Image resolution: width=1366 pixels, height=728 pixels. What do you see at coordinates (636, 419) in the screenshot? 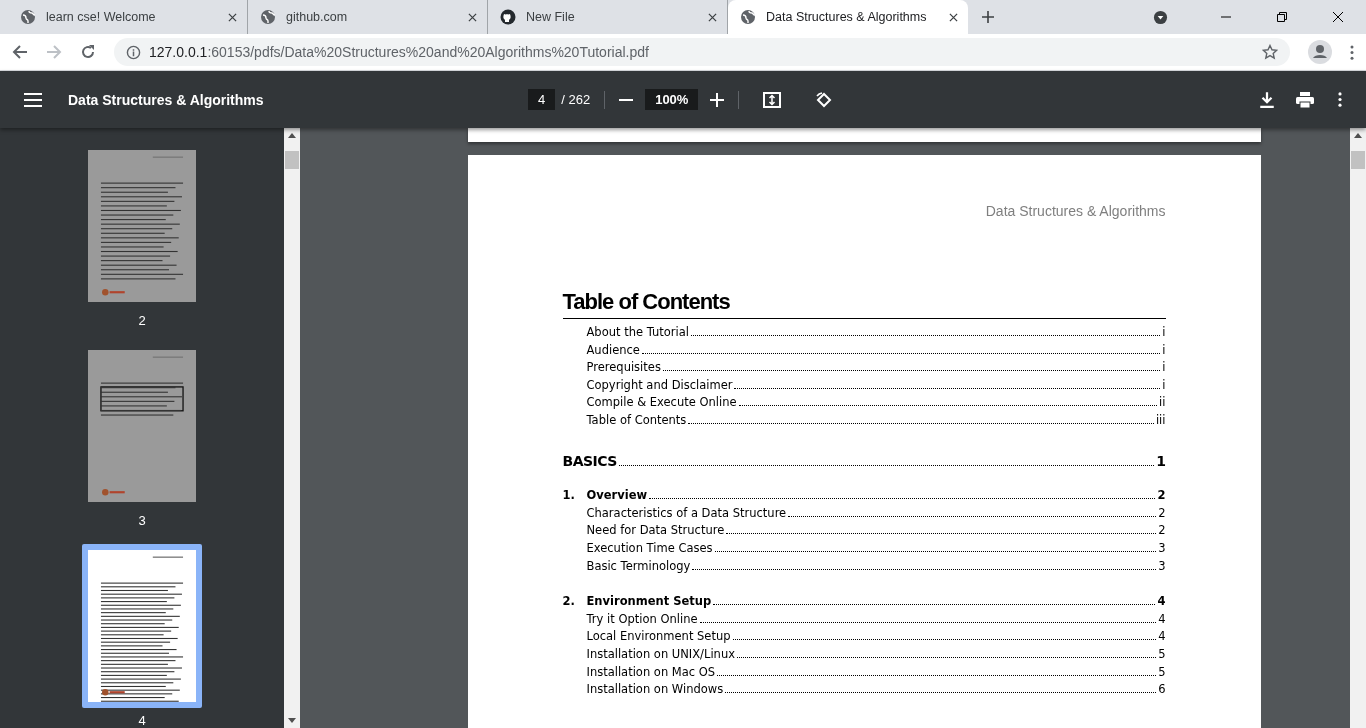
I see `toc-entry: Table of Contents` at bounding box center [636, 419].